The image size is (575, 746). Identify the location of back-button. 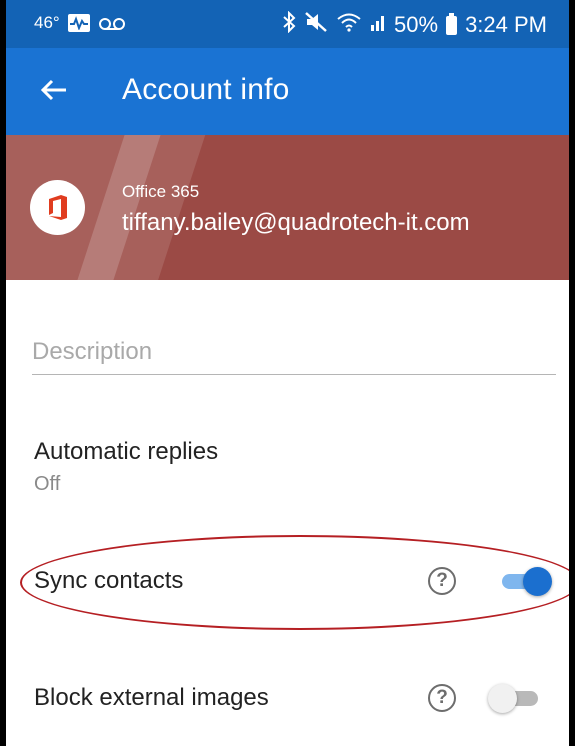
(54, 90).